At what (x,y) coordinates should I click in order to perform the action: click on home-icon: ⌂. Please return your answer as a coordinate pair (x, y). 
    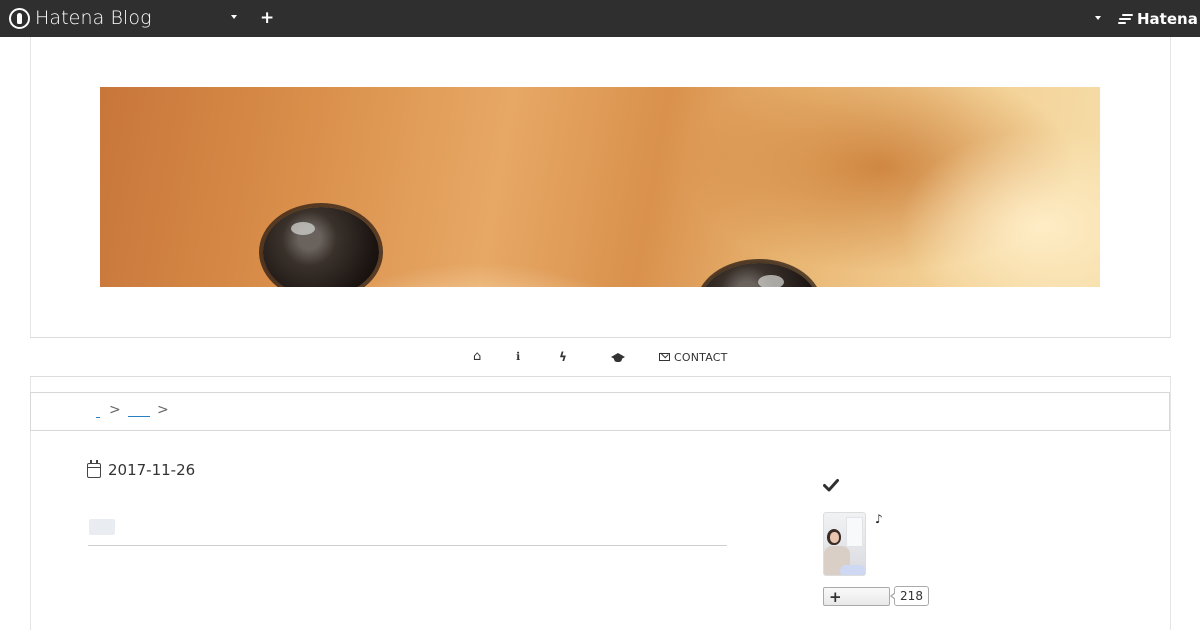
    Looking at the image, I should click on (477, 356).